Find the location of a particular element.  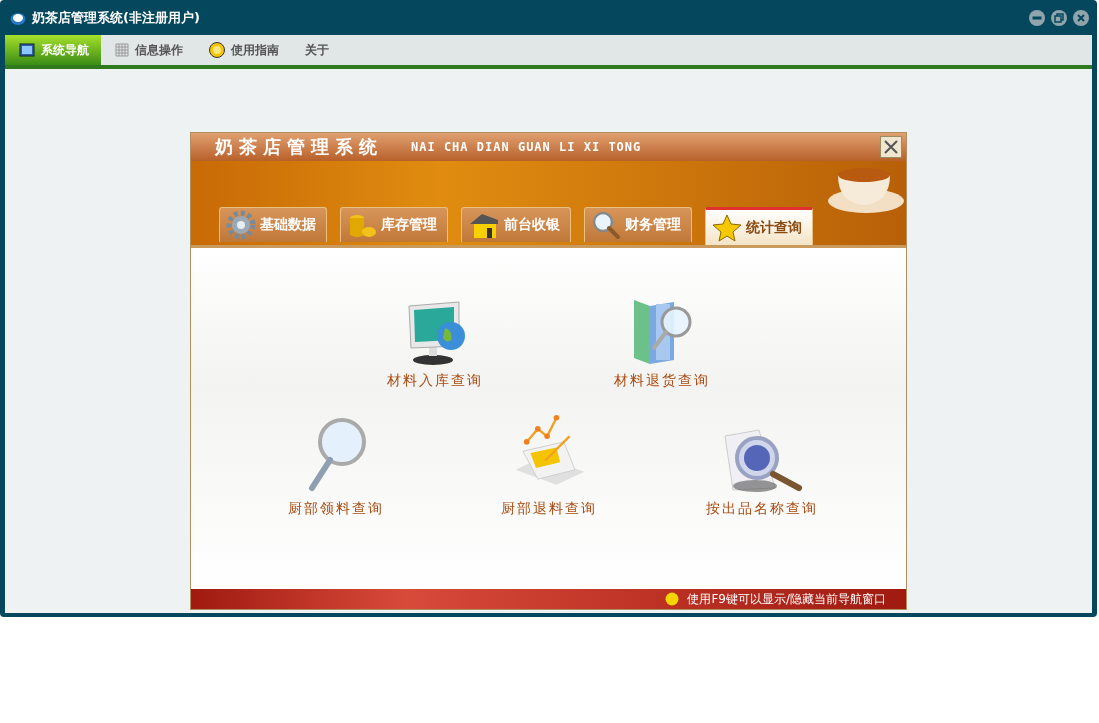

restore-button is located at coordinates (1059, 17).